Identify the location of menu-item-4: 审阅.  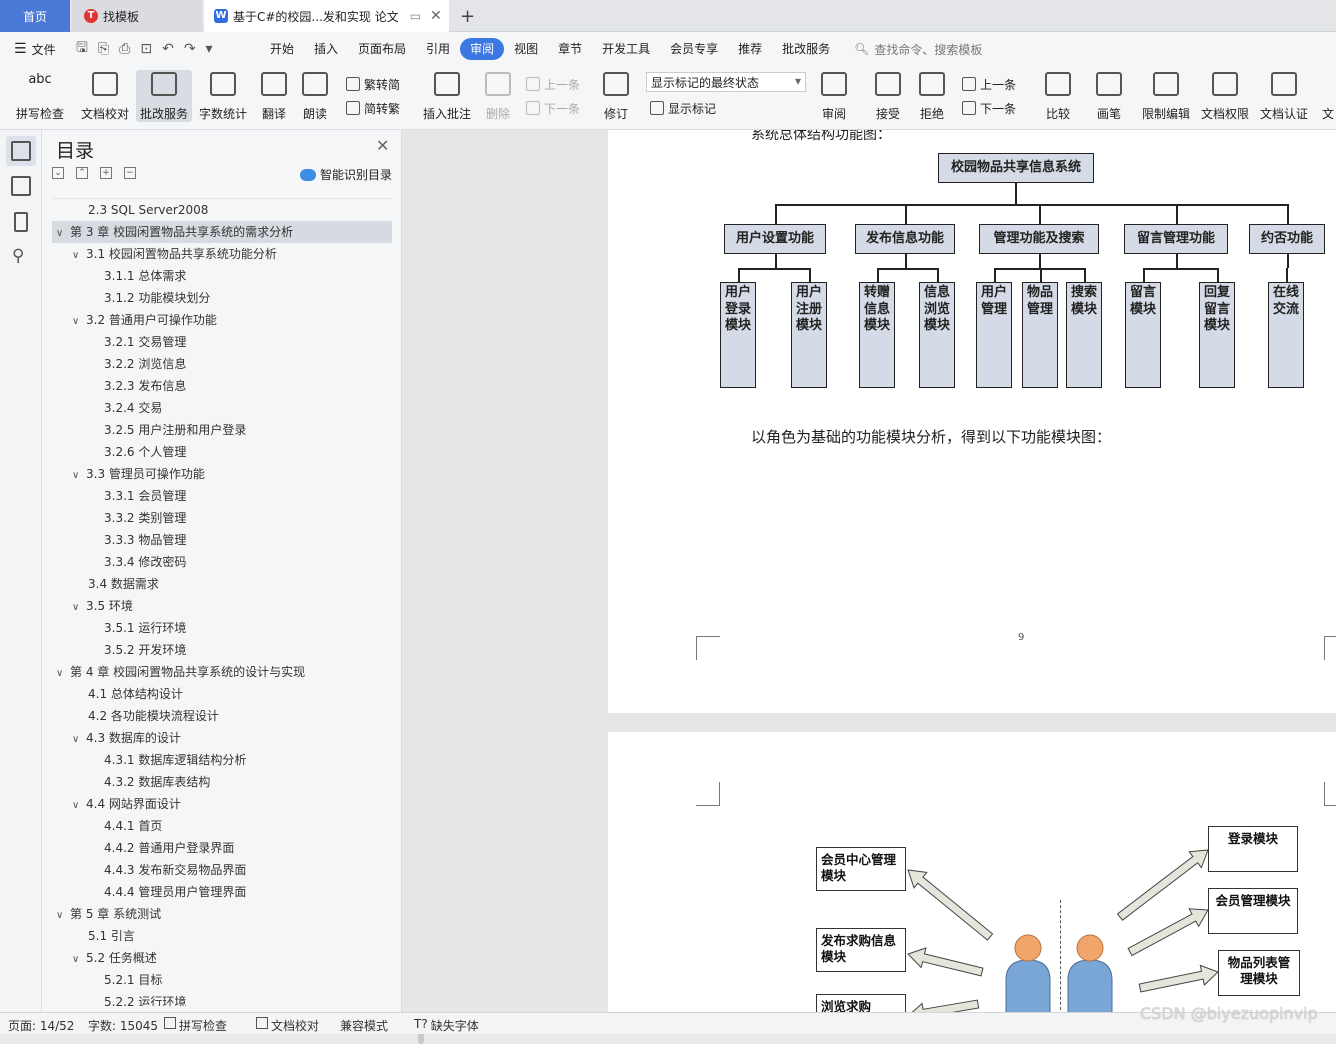
(482, 49).